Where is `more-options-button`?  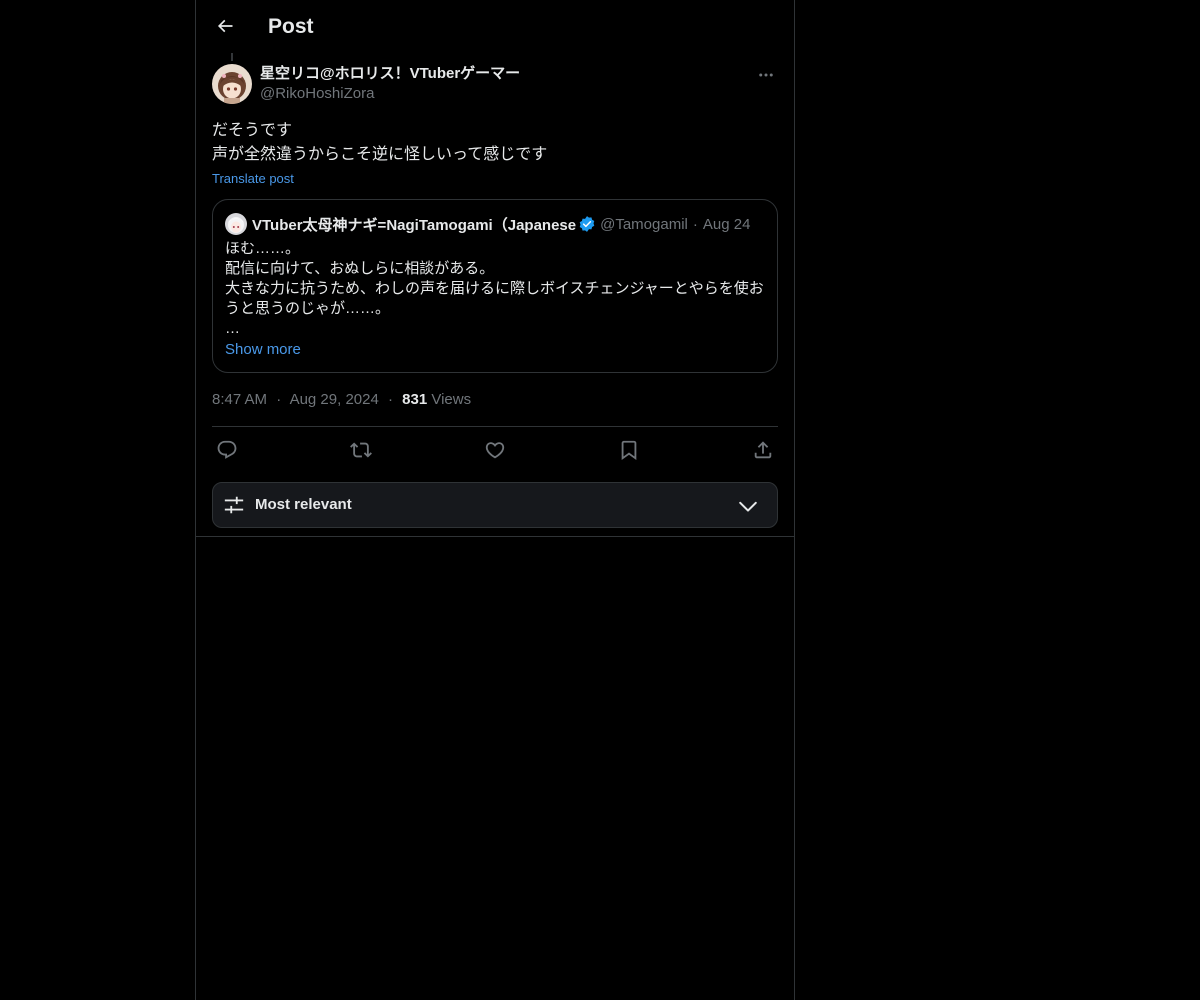 more-options-button is located at coordinates (766, 75).